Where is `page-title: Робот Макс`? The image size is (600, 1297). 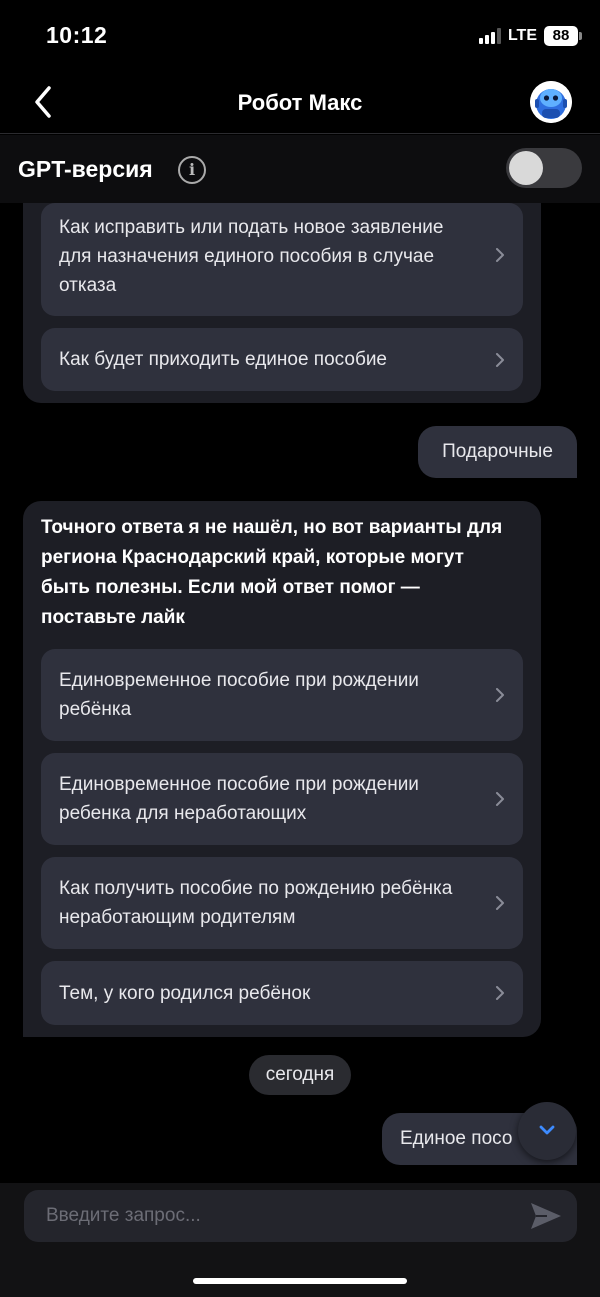 page-title: Робот Макс is located at coordinates (300, 102).